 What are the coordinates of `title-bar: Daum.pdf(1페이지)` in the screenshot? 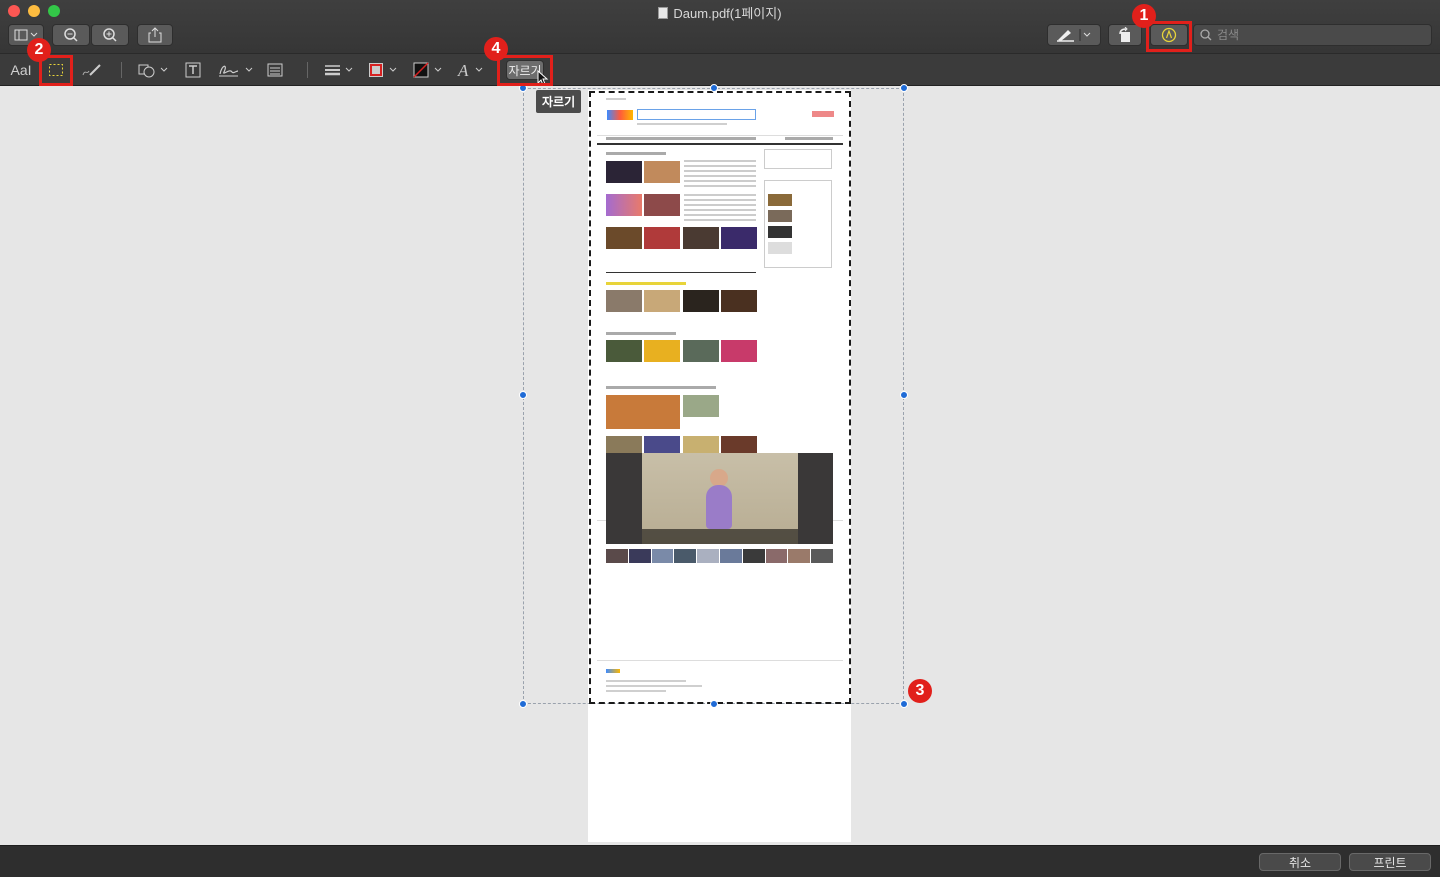 It's located at (720, 27).